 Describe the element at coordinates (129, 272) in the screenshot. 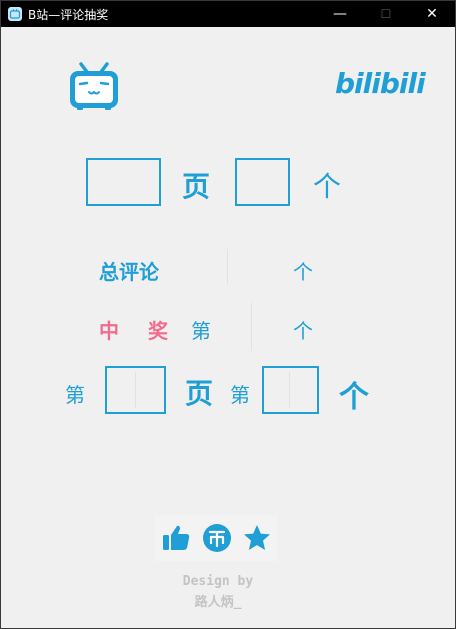

I see `total-comments-label: 总评论` at that location.